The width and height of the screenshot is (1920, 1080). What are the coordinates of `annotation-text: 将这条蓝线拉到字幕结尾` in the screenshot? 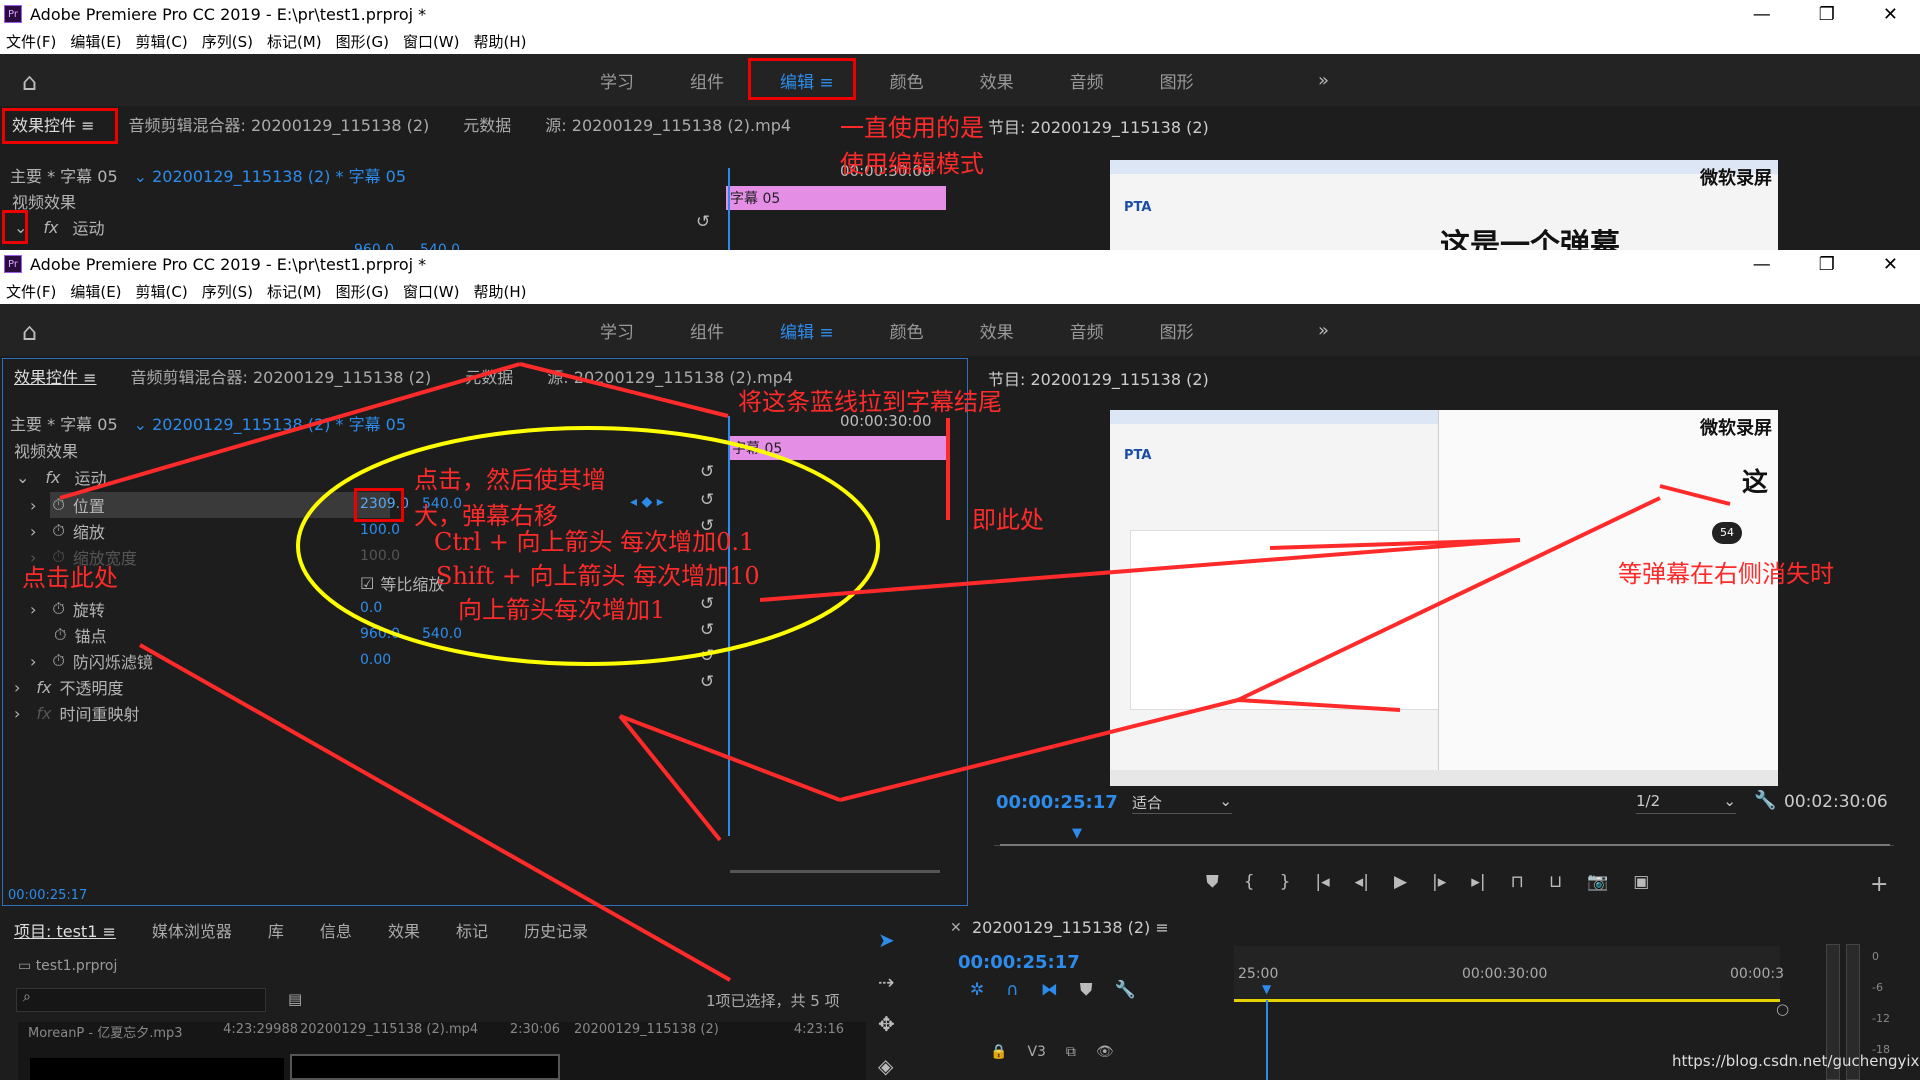 It's located at (870, 402).